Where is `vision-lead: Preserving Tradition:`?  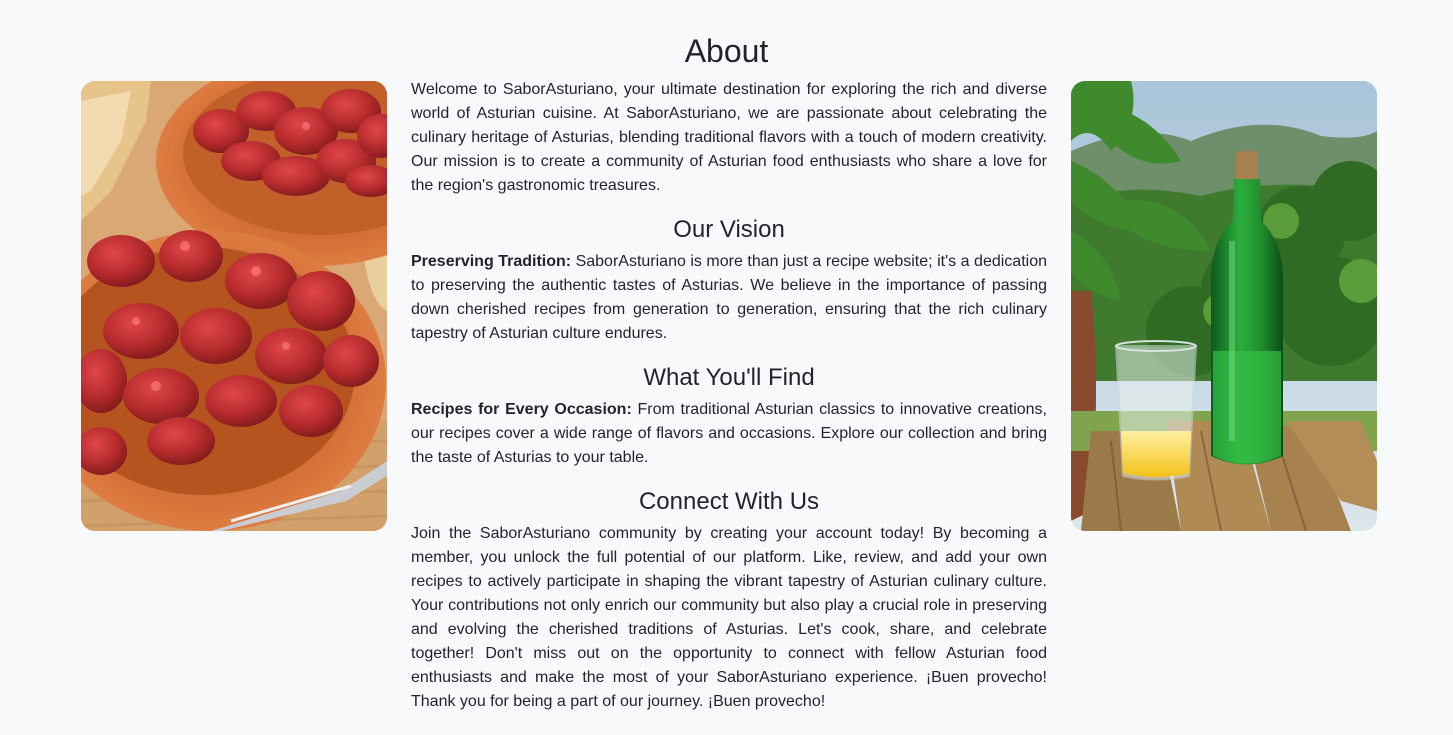
vision-lead: Preserving Tradition: is located at coordinates (491, 261).